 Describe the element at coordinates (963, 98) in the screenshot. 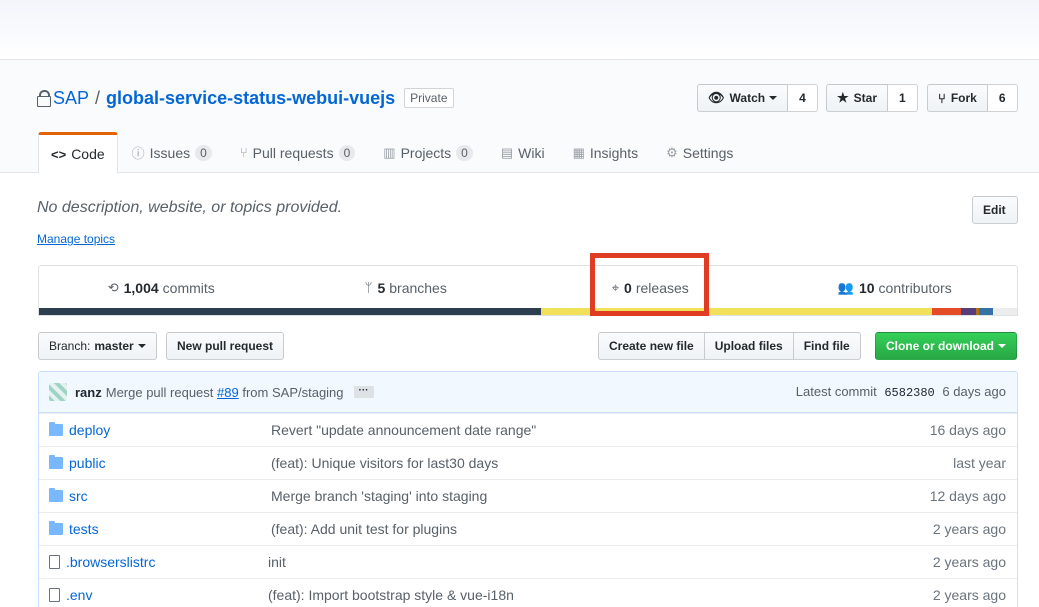

I see `fork-label: Fork` at that location.